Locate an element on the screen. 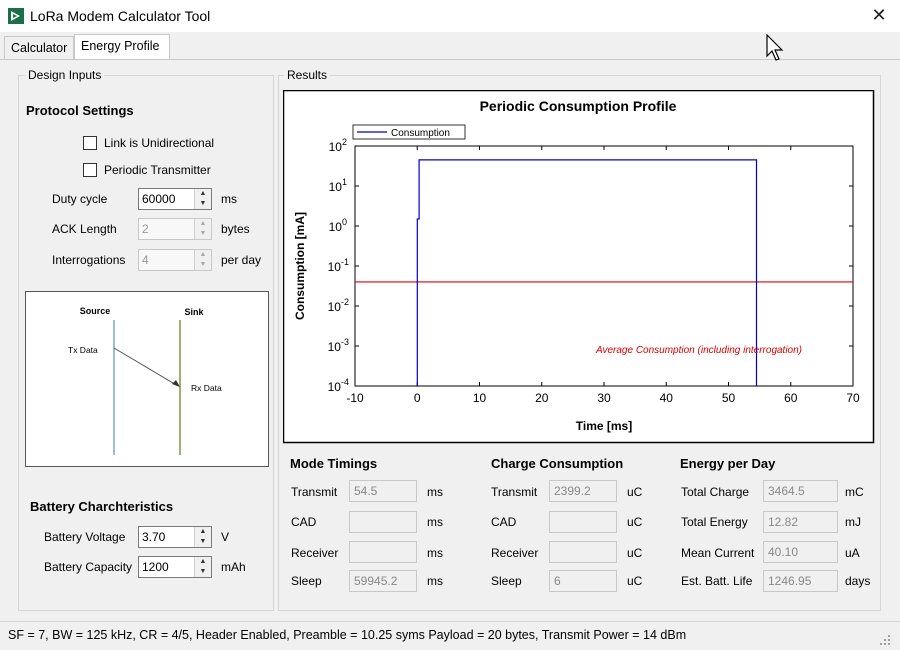 The width and height of the screenshot is (900, 650). mode-sleep-unit: ms is located at coordinates (435, 581).